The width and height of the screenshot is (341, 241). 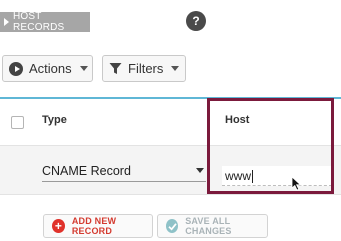 What do you see at coordinates (54, 120) in the screenshot?
I see `column-header-type: Type` at bounding box center [54, 120].